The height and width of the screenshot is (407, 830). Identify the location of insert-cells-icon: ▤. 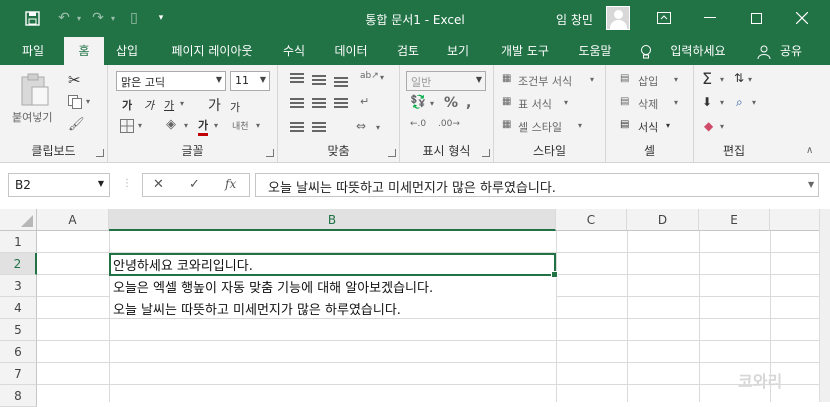
(624, 78).